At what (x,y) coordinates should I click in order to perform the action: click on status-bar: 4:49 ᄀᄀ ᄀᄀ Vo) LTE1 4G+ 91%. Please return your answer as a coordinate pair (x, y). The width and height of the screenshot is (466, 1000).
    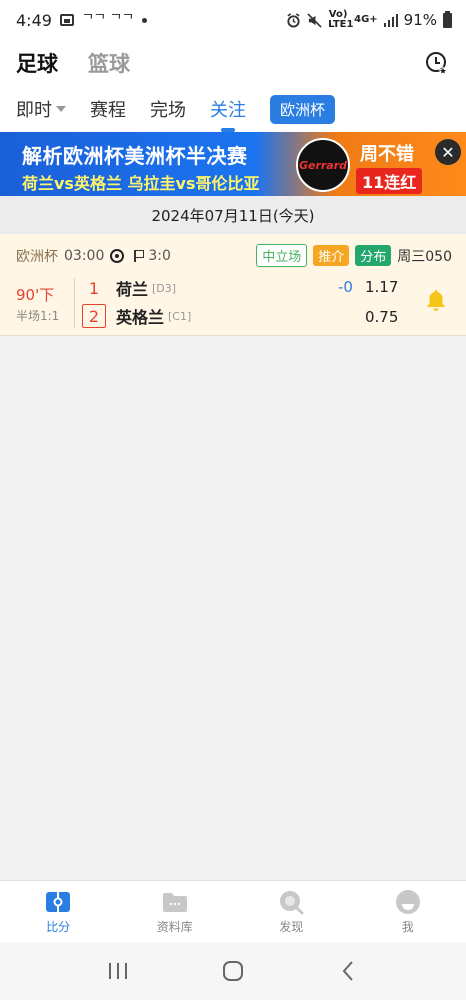
    Looking at the image, I should click on (233, 20).